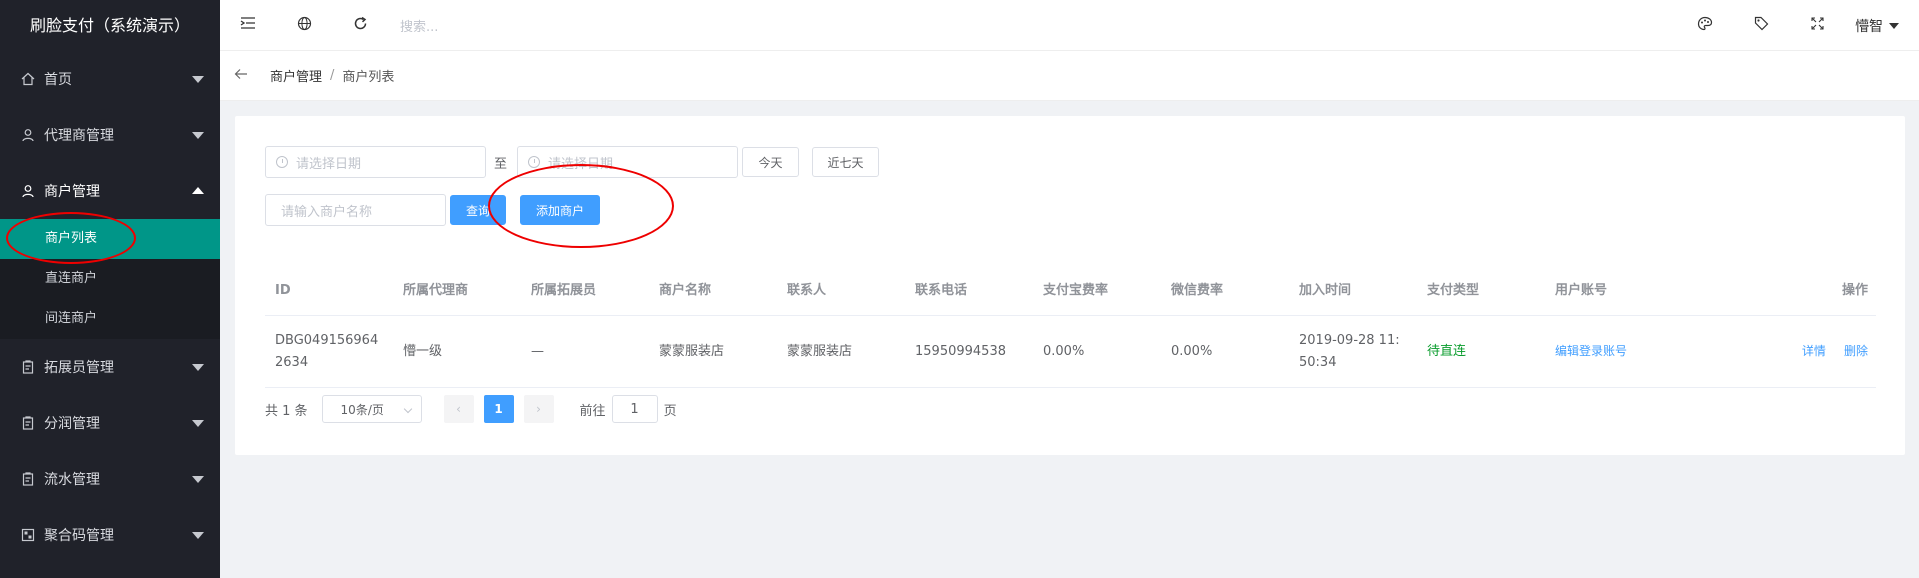 The height and width of the screenshot is (578, 1919). I want to click on merchant-name-input: 请输入商户名称, so click(355, 210).